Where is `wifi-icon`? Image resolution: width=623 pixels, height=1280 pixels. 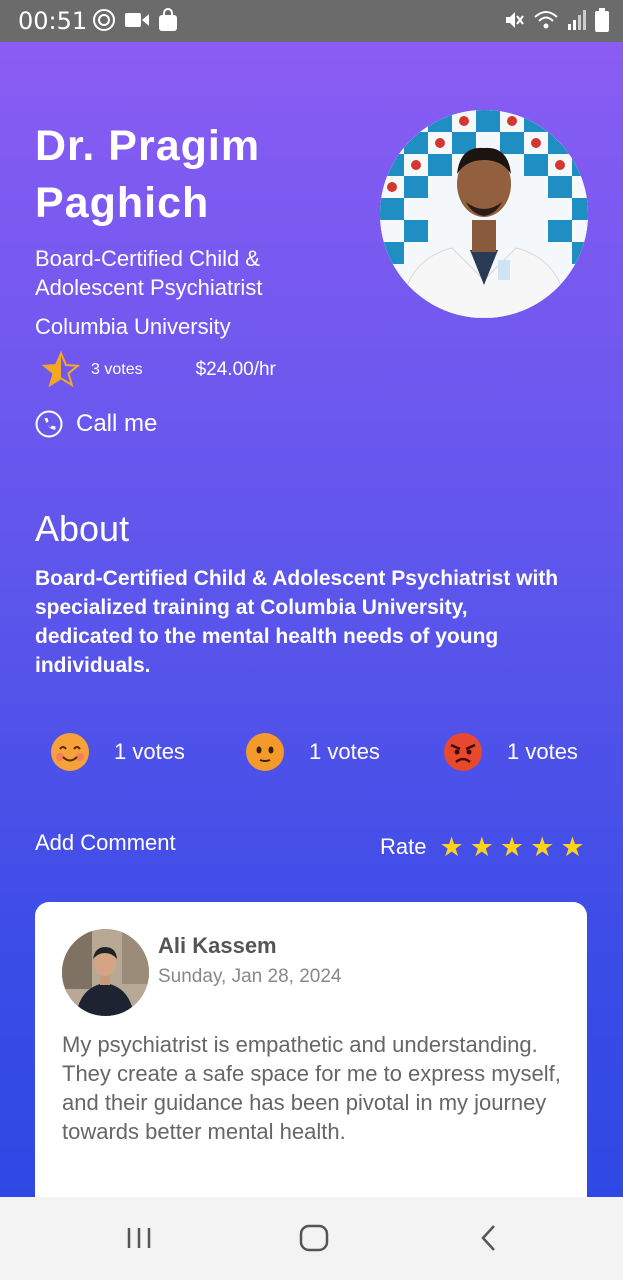
wifi-icon is located at coordinates (546, 20).